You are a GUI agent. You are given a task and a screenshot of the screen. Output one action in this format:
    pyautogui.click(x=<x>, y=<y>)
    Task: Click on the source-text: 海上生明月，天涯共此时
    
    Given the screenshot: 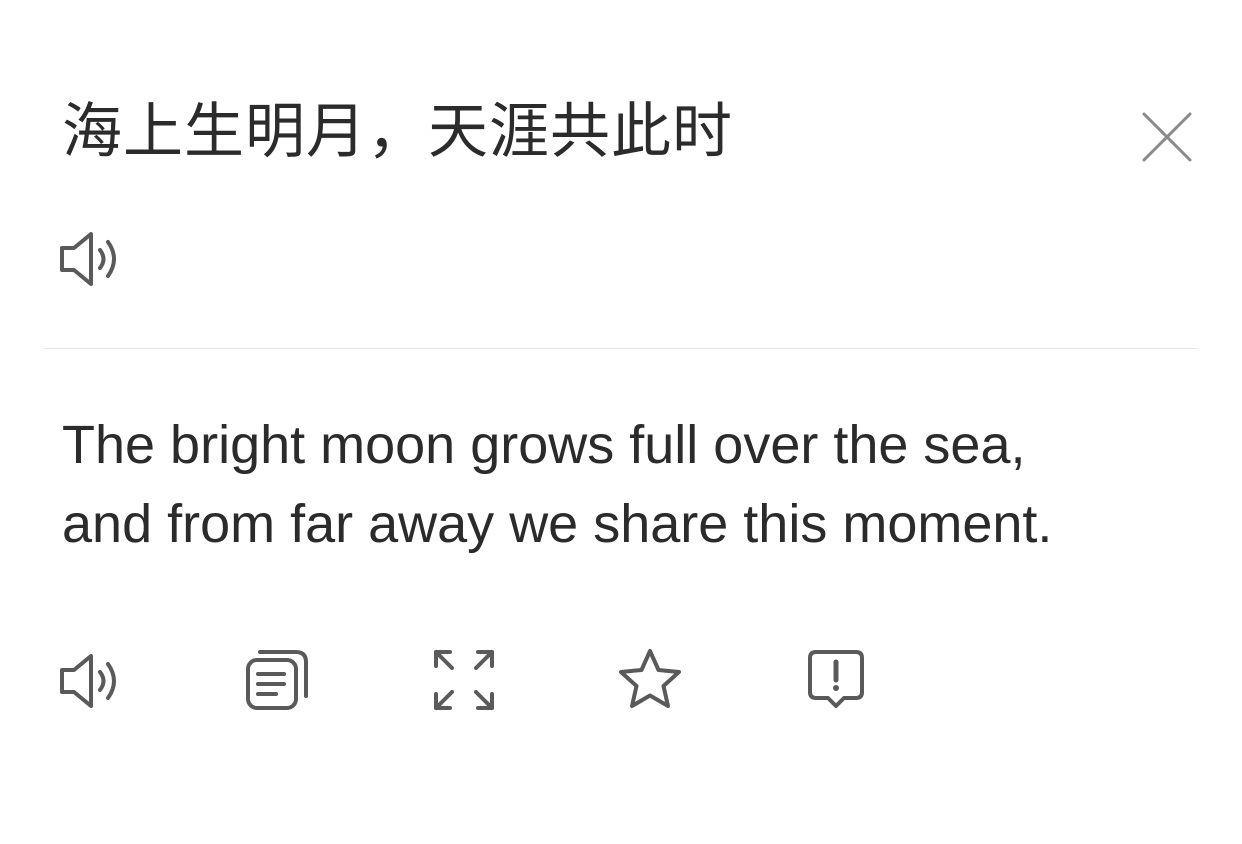 What is the action you would take?
    pyautogui.click(x=397, y=132)
    